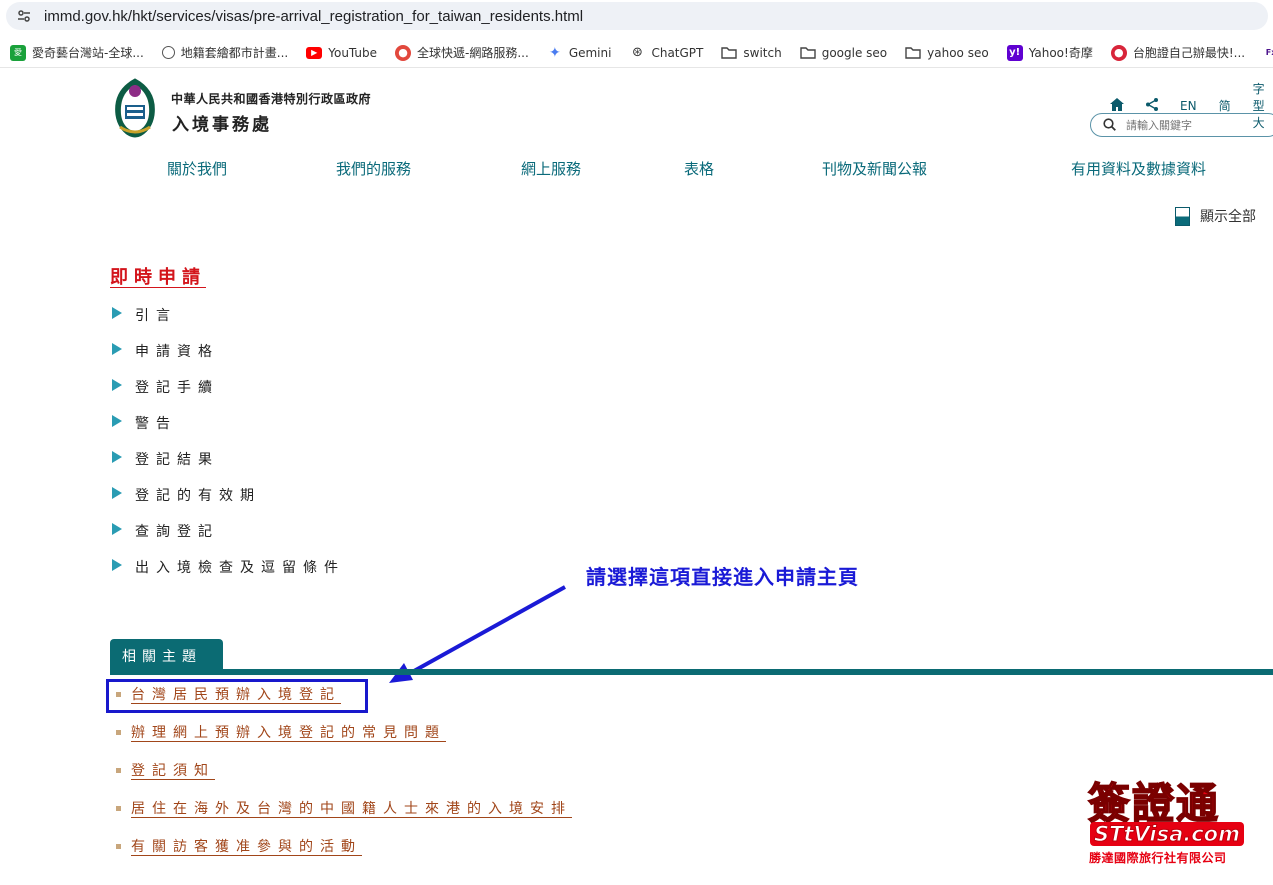  What do you see at coordinates (958, 52) in the screenshot?
I see `bookmark-label: yahoo seo` at bounding box center [958, 52].